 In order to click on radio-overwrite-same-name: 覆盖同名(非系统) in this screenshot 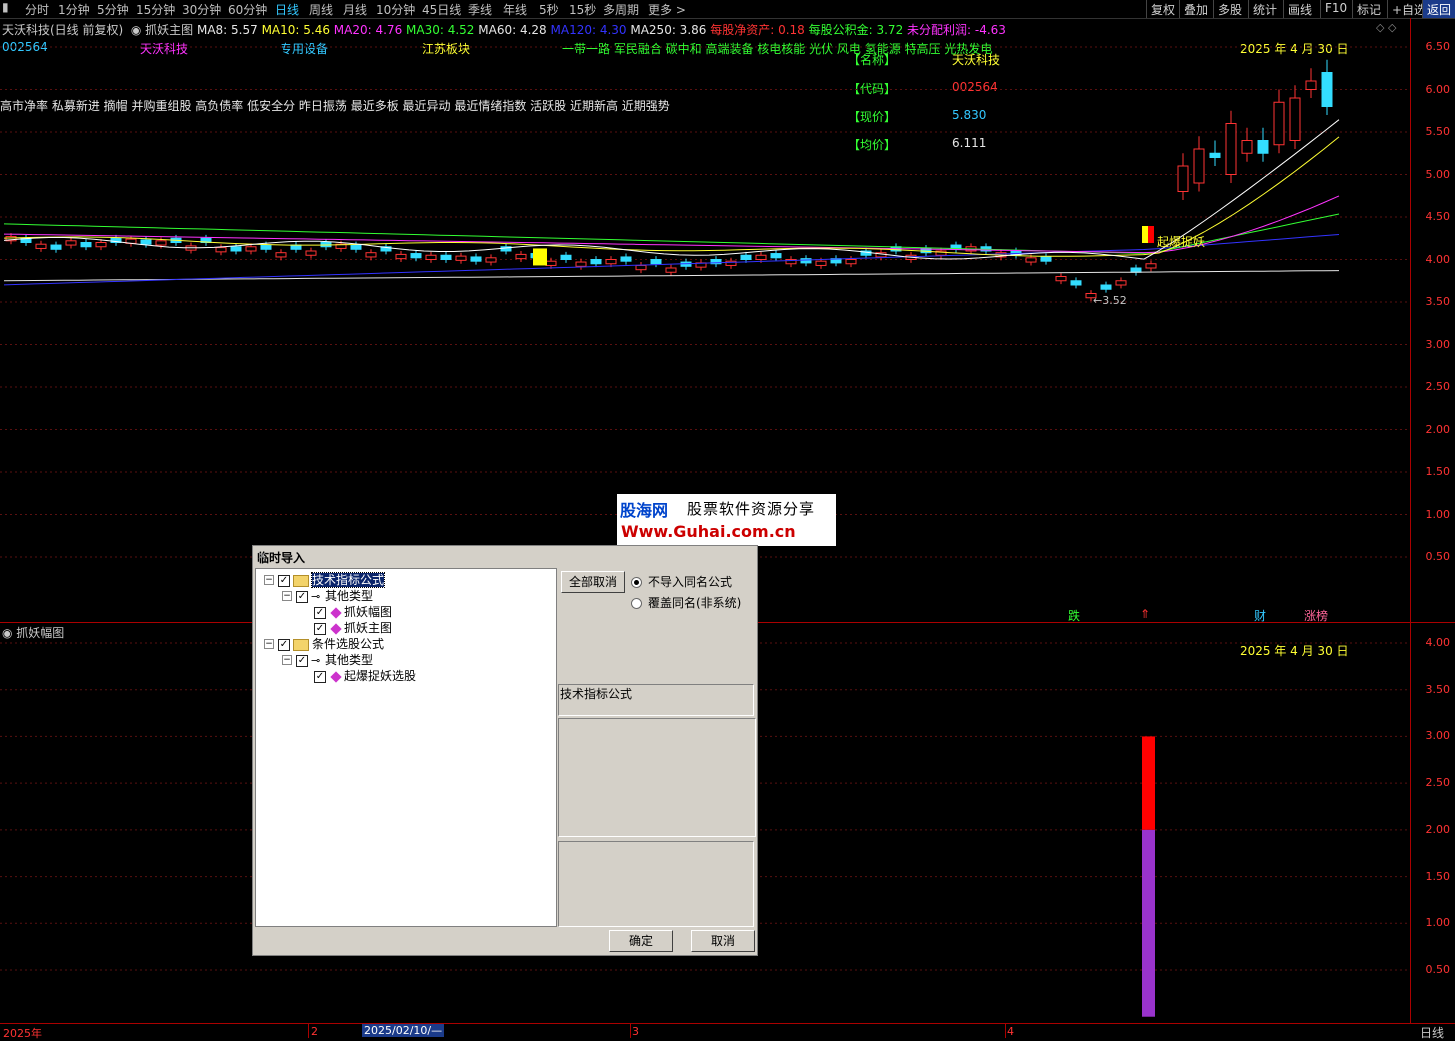, I will do `click(686, 602)`.